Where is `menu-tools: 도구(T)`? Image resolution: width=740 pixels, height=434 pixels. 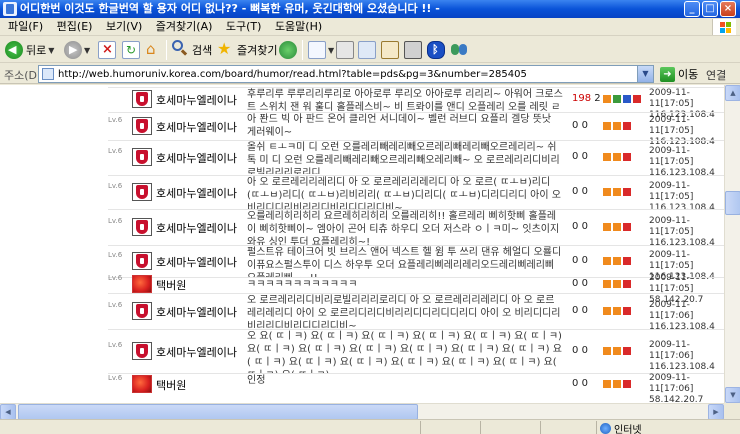 menu-tools: 도구(T) is located at coordinates (244, 27).